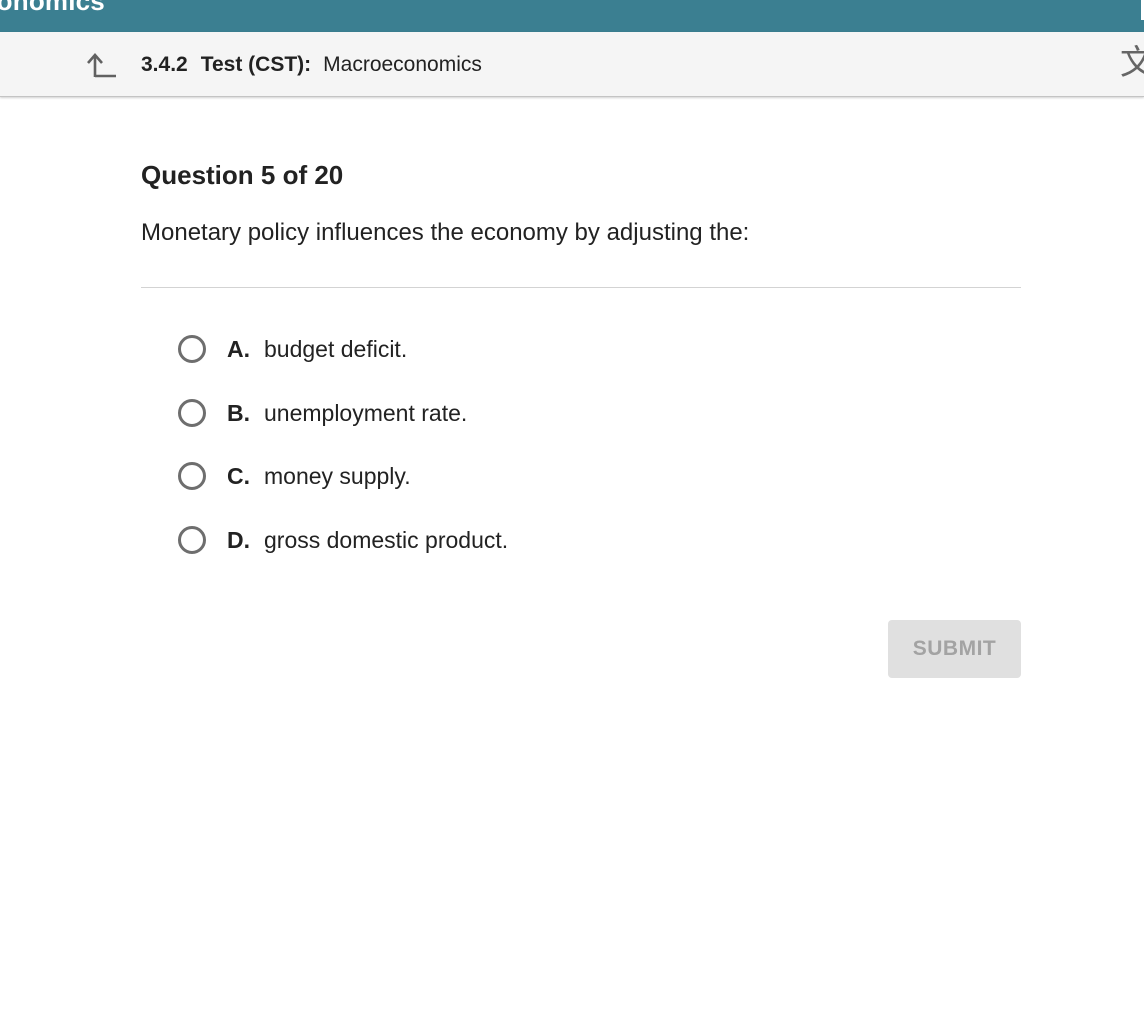  What do you see at coordinates (572, 64) in the screenshot?
I see `activity-header: 3.4.2 Test (CST): Macroeconomics 文` at bounding box center [572, 64].